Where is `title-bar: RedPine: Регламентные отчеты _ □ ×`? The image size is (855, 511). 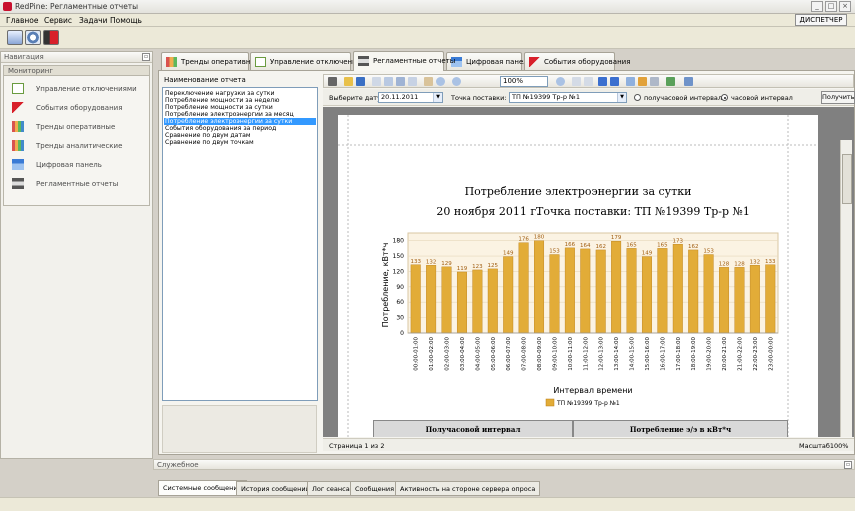 title-bar: RedPine: Регламентные отчеты _ □ × is located at coordinates (427, 7).